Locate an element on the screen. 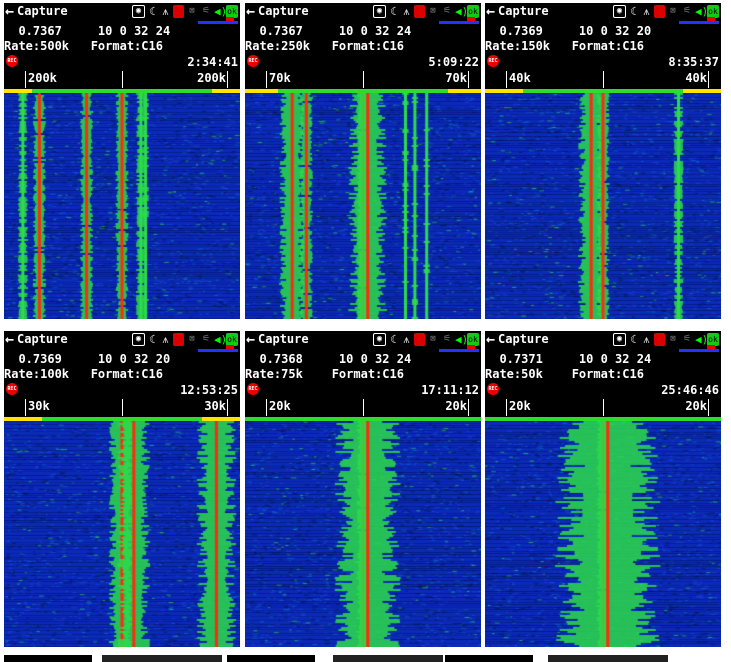  frequency-row: 0.7371 10 0 32 24 is located at coordinates (568, 359).